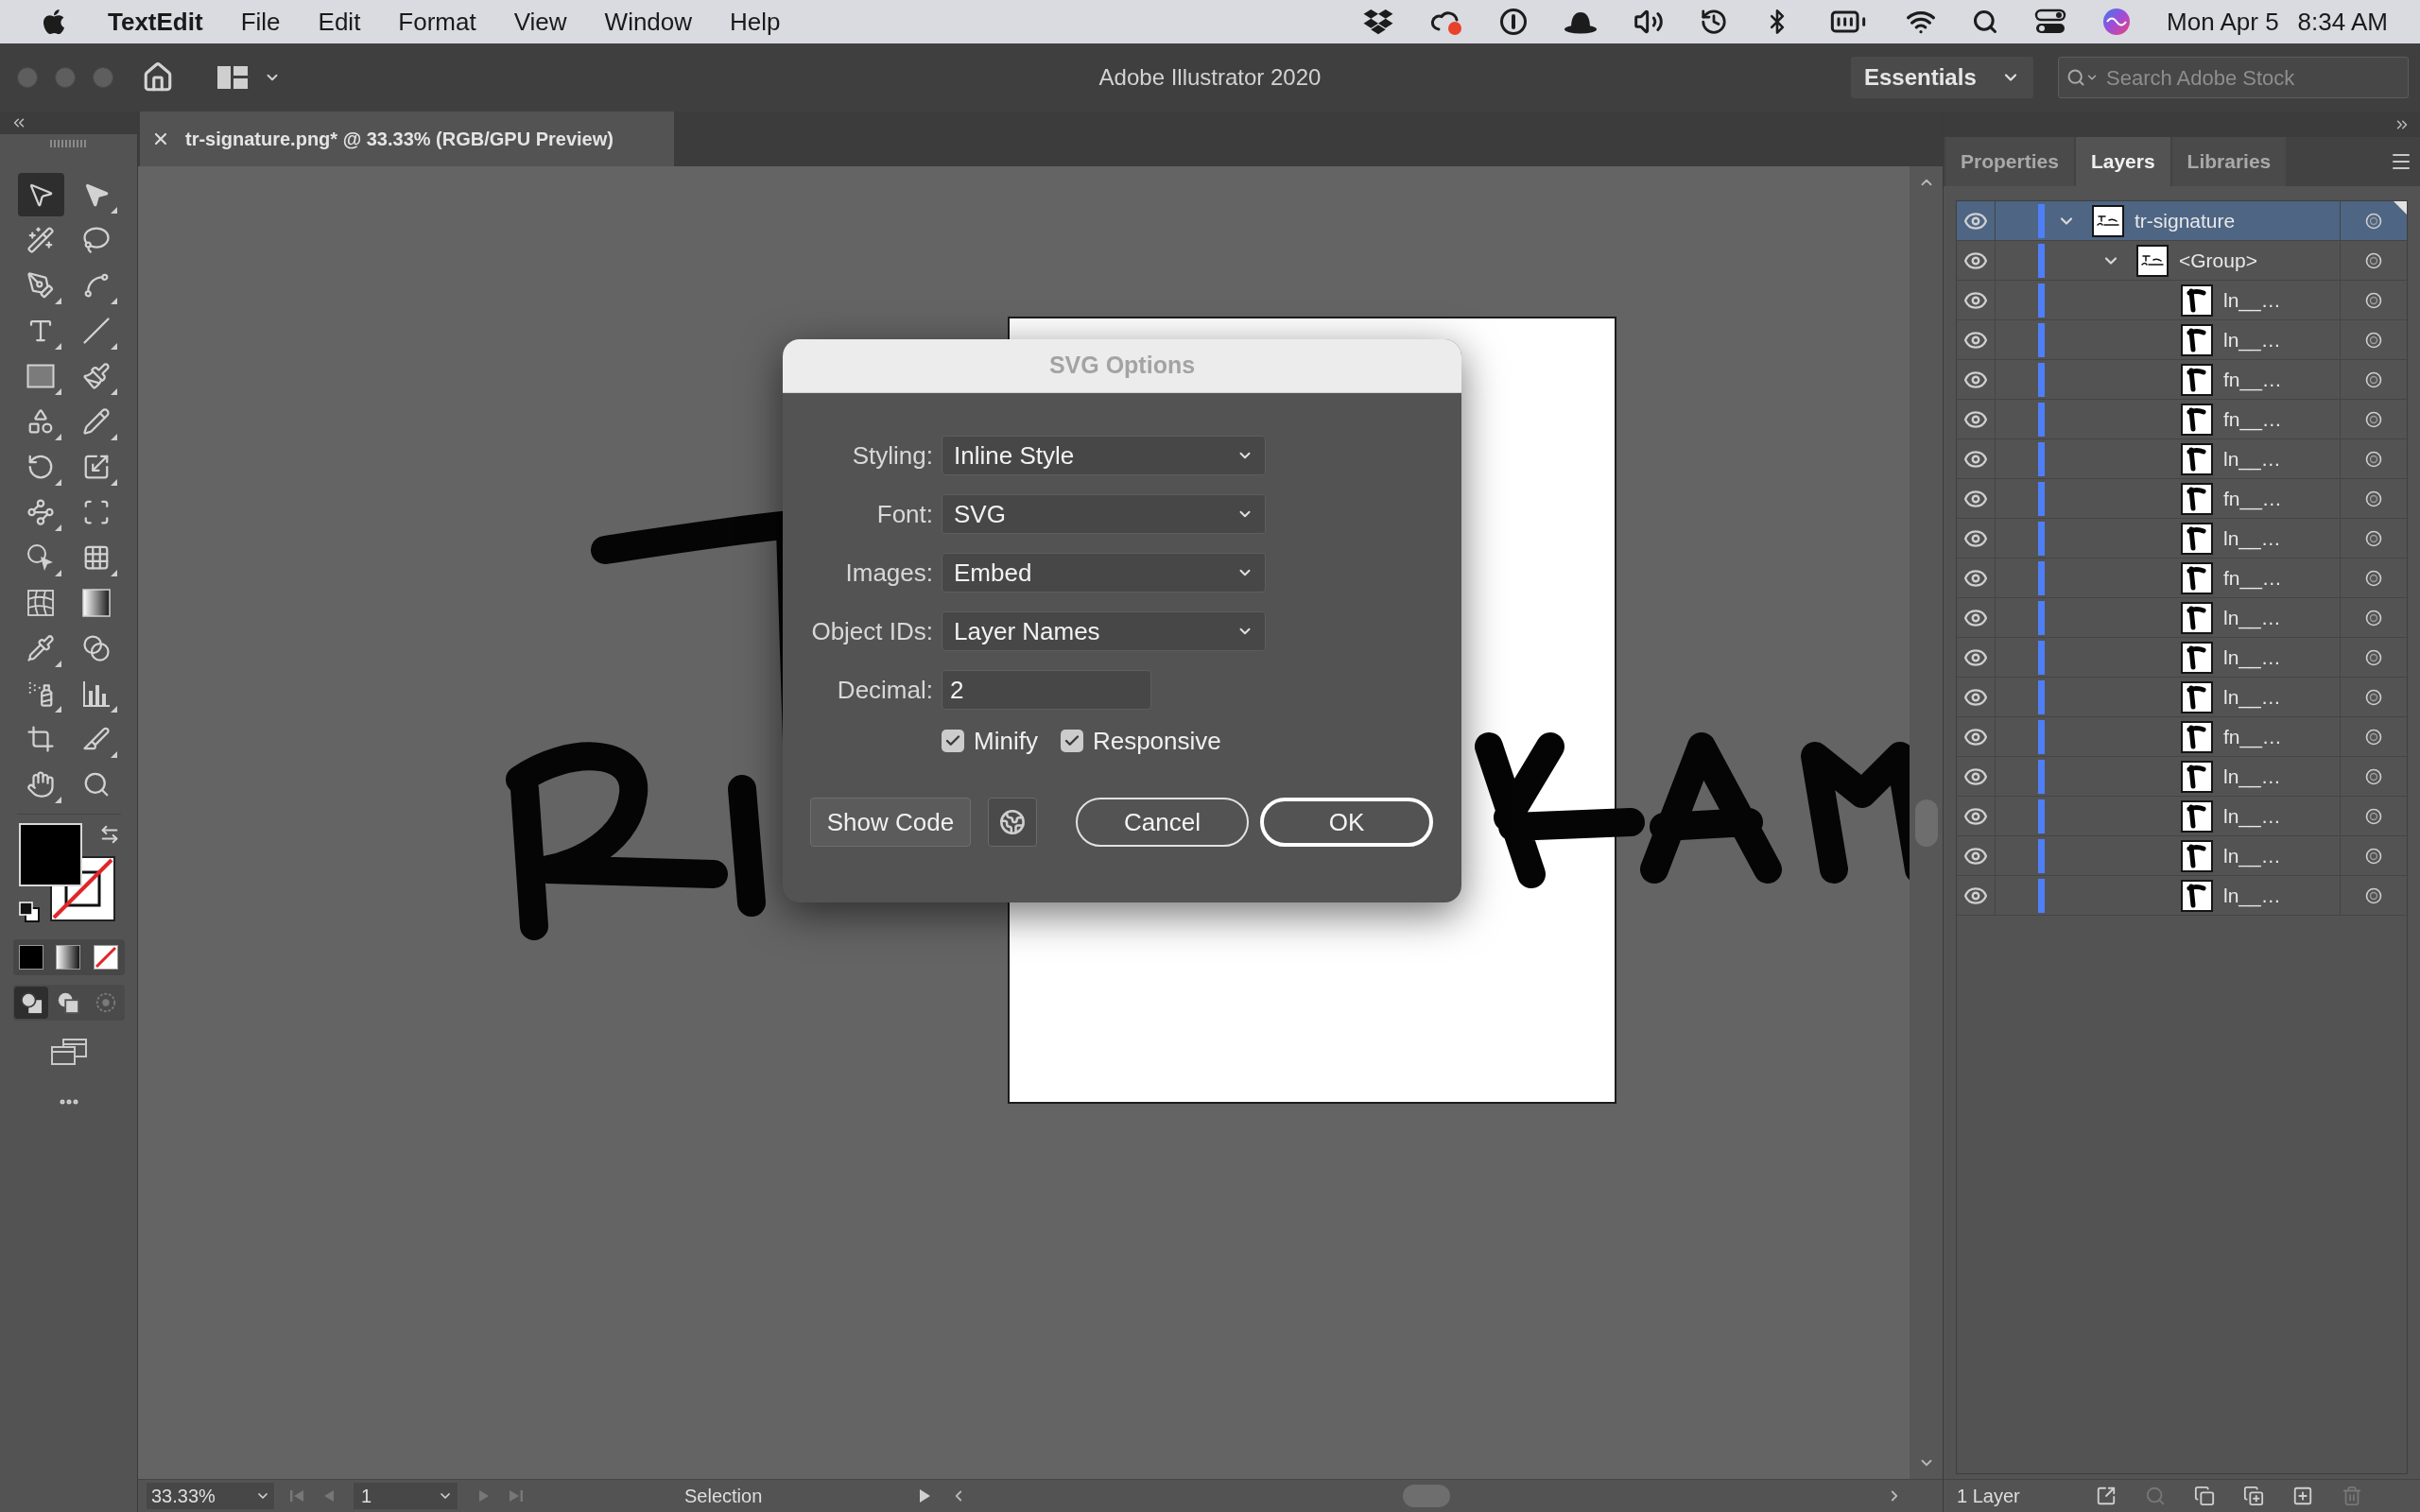 The height and width of the screenshot is (1512, 2420). Describe the element at coordinates (2253, 1496) in the screenshot. I see `copy-plus-icon` at that location.